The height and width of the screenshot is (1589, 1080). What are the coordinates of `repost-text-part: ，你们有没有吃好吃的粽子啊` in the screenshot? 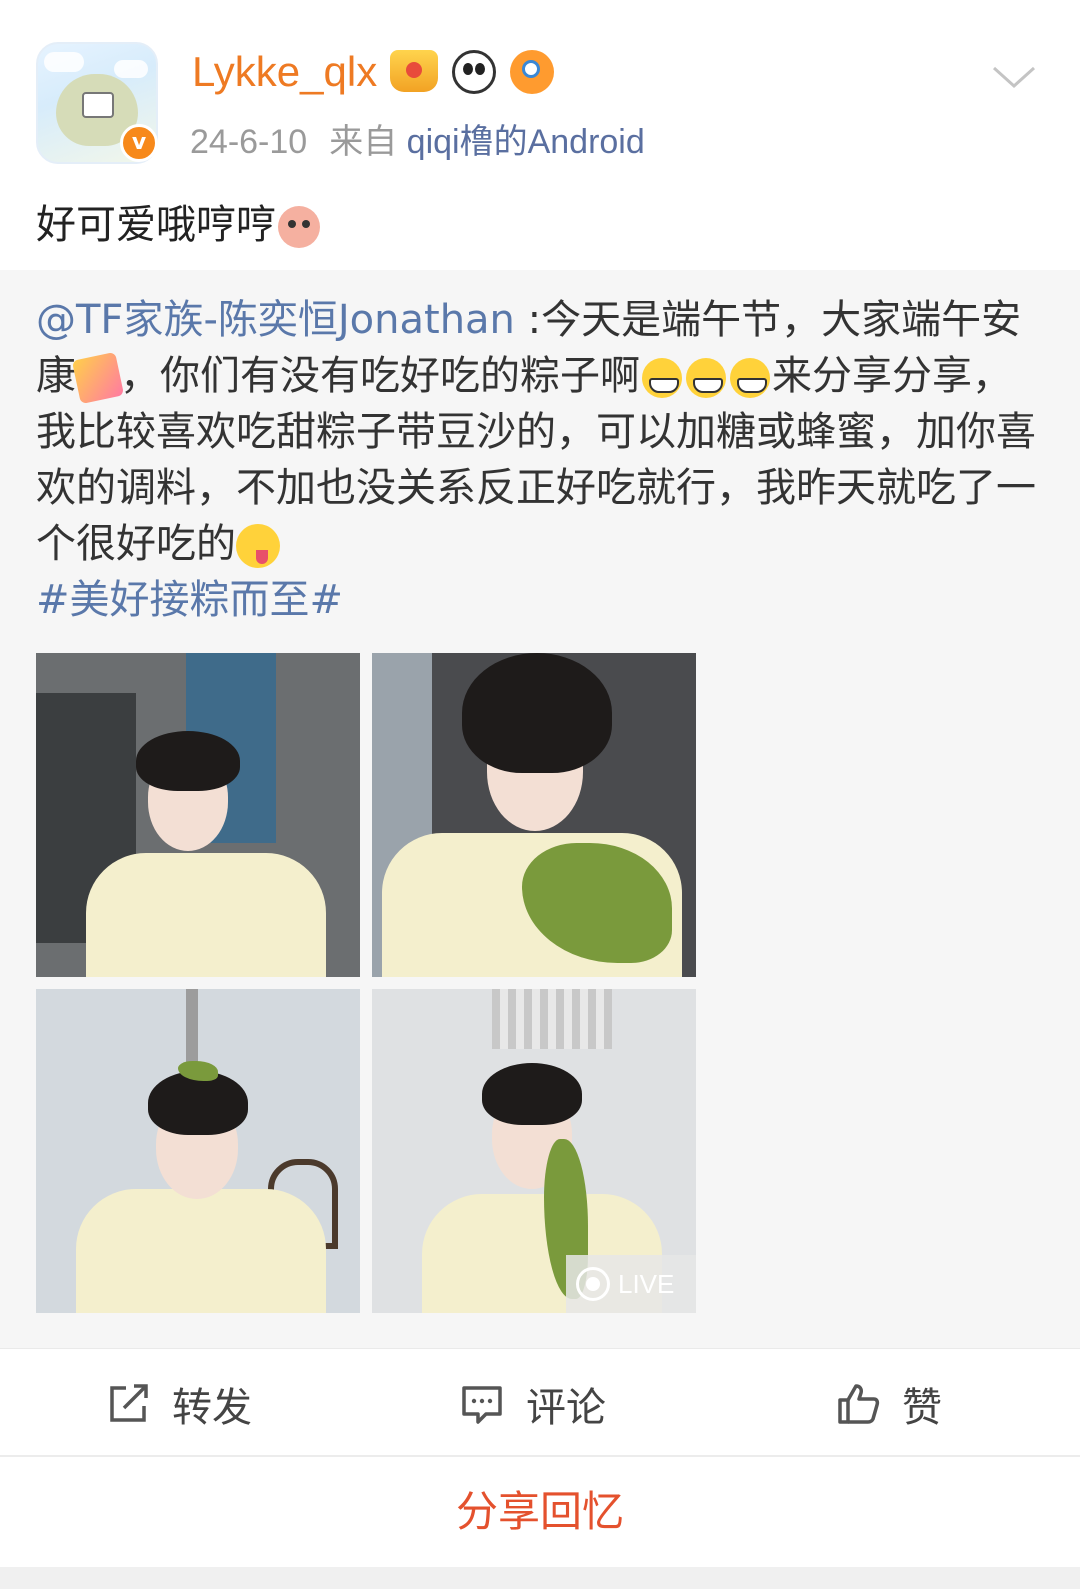 It's located at (380, 376).